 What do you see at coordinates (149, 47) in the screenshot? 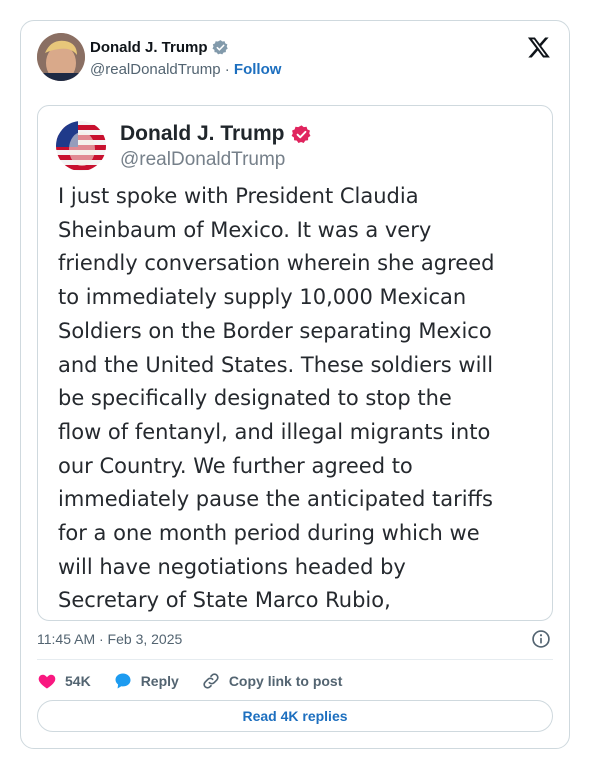
I see `author-name-text: Donald J. Trump` at bounding box center [149, 47].